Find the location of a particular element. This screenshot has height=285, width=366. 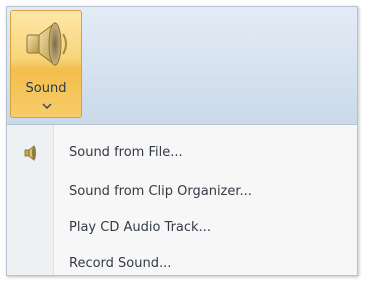

speaker-icon is located at coordinates (46, 44).